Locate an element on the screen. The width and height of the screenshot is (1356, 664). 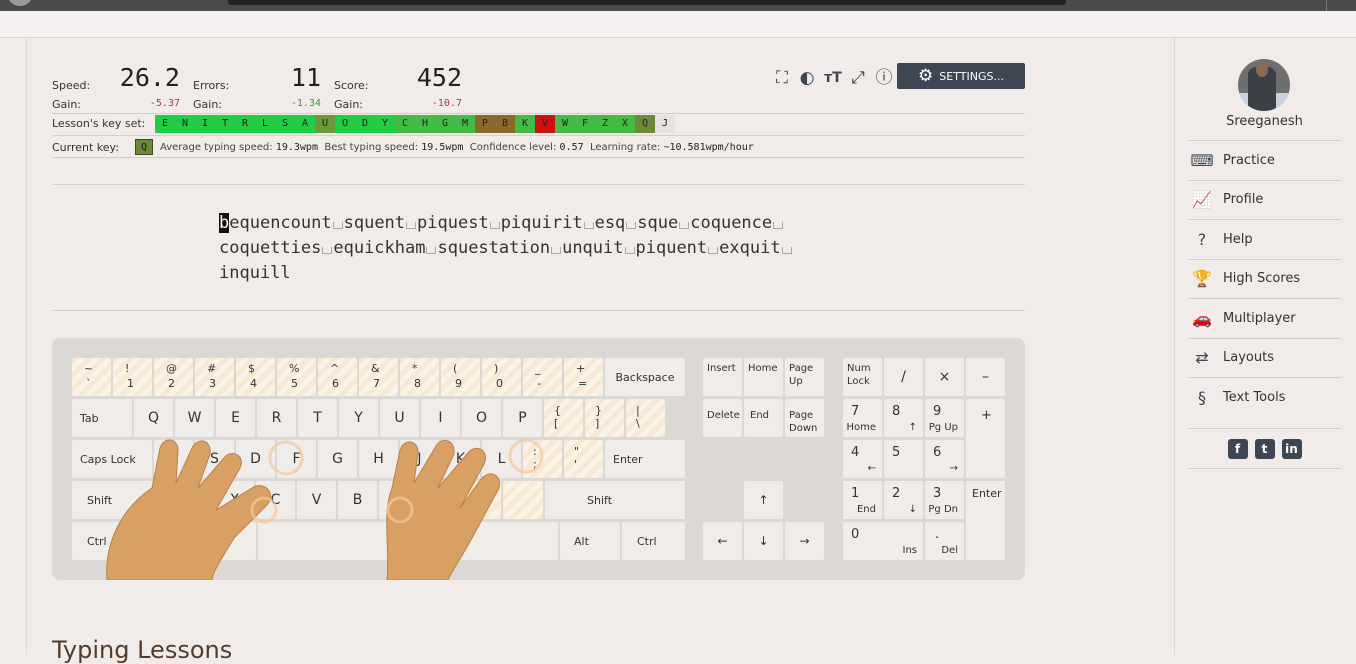
key-arrow-right: → is located at coordinates (804, 541).